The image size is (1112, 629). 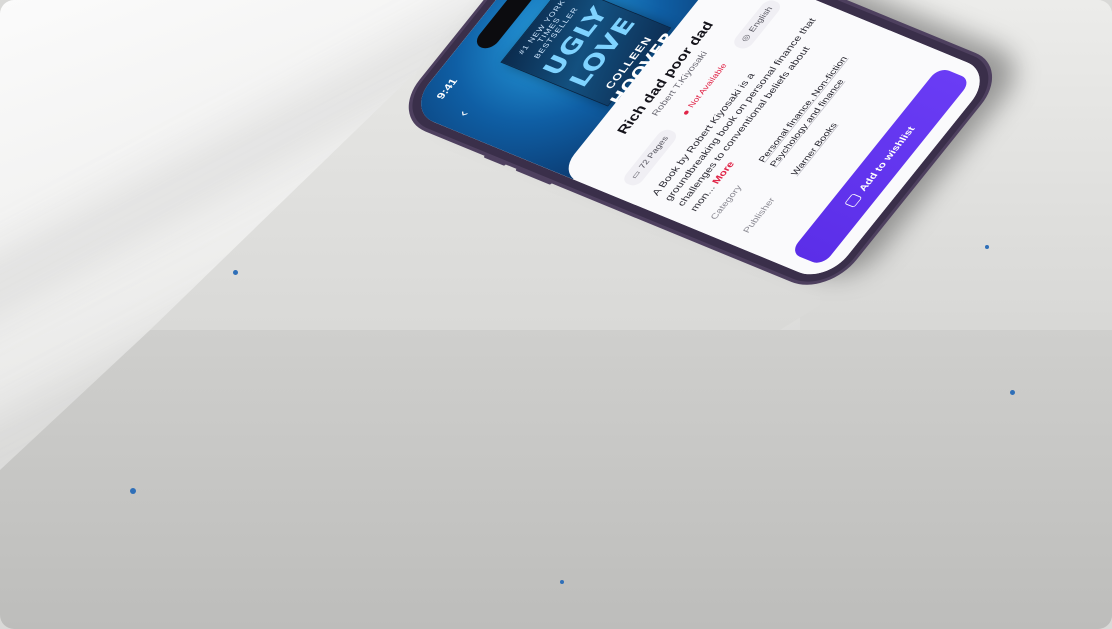 I want to click on language-label: English, so click(x=761, y=19).